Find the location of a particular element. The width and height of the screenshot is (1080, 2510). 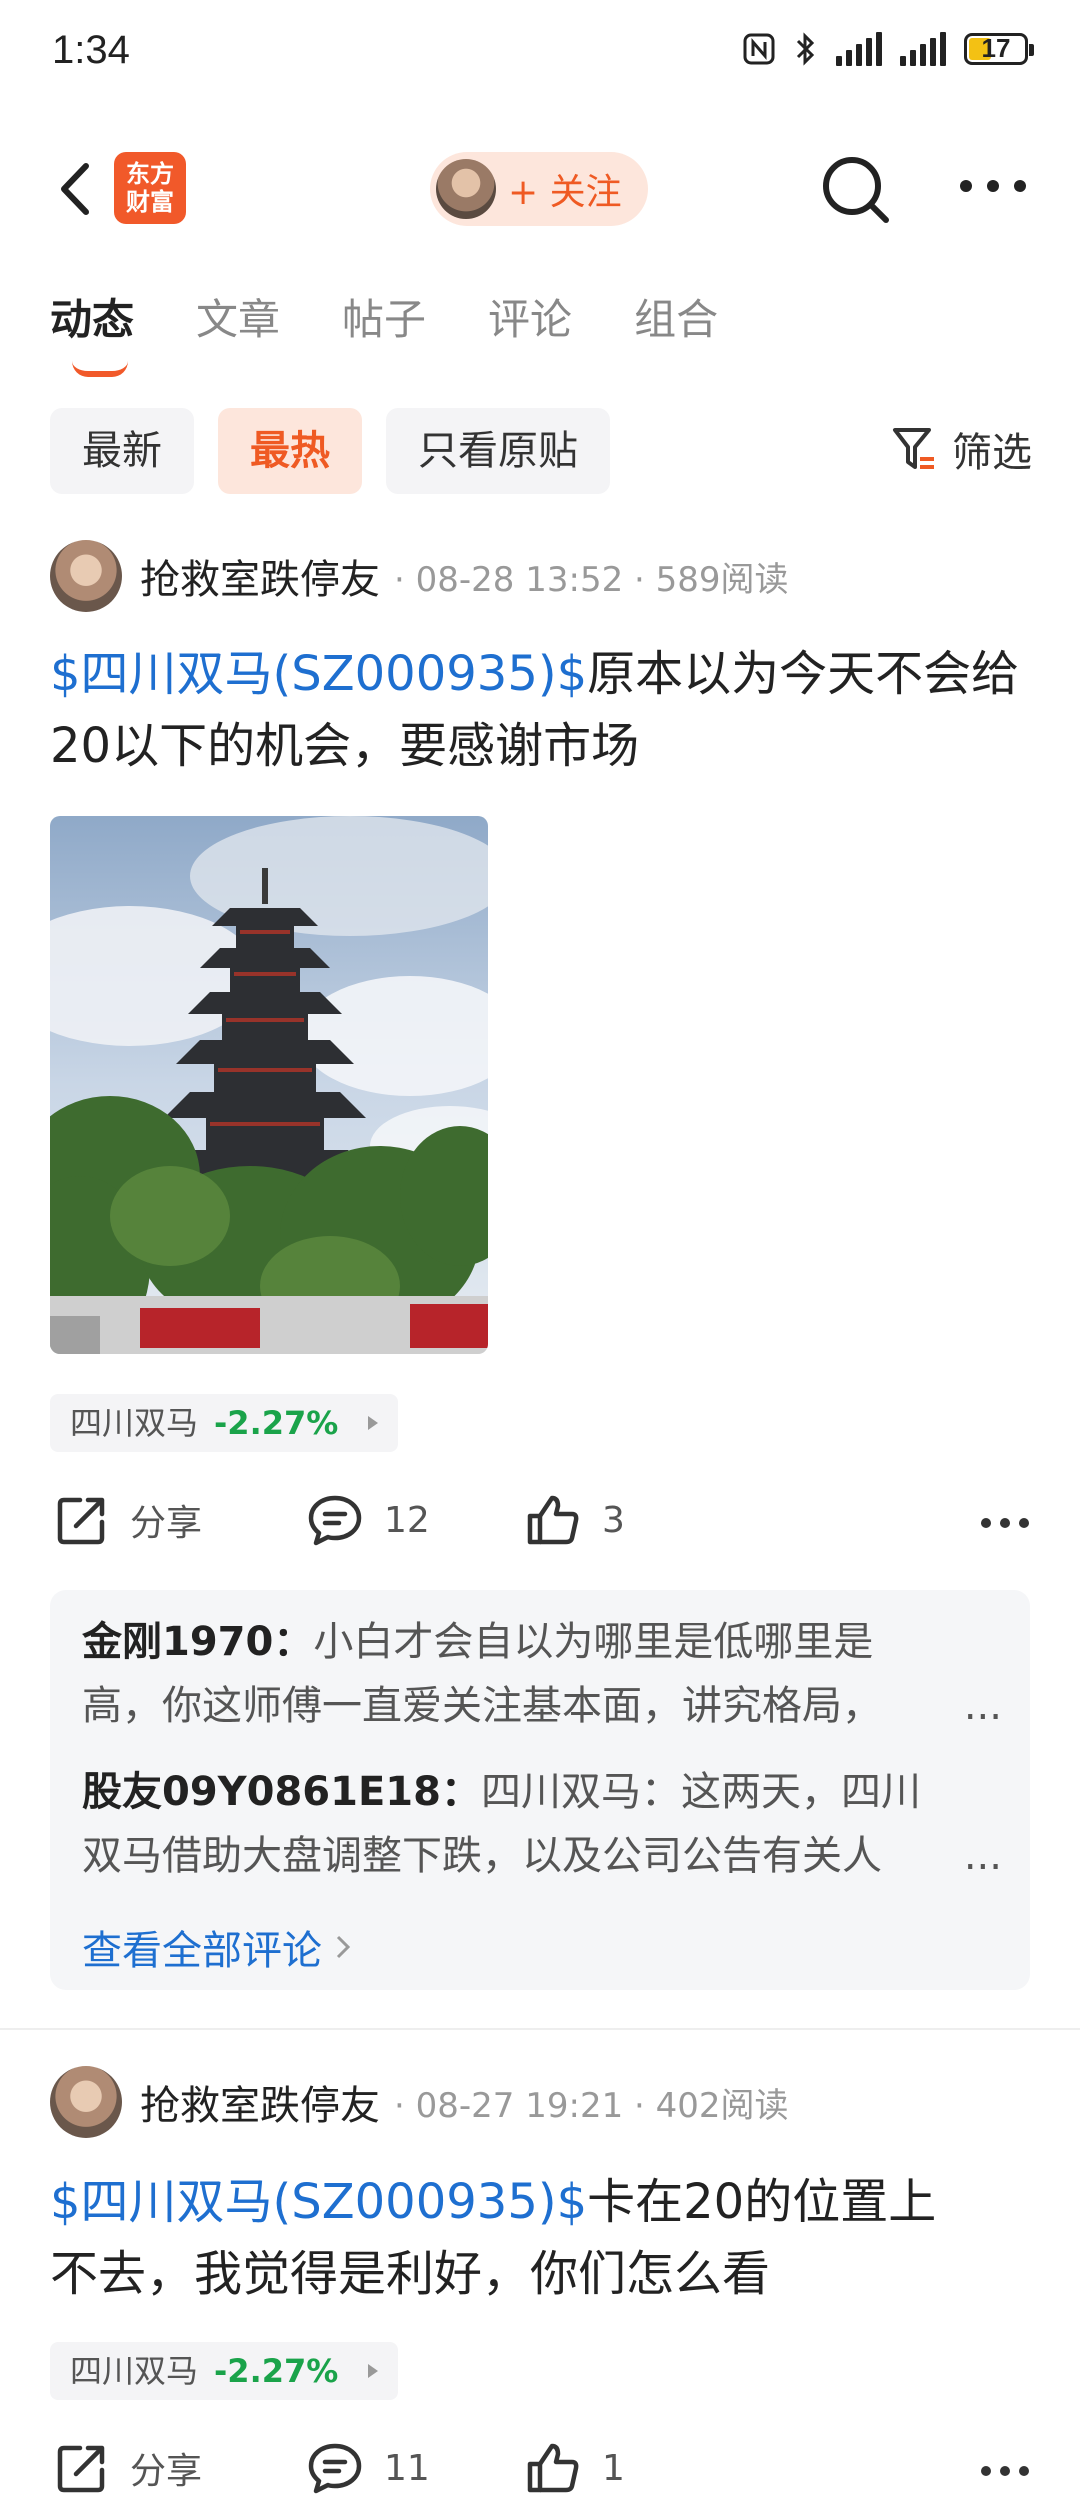

filter-latest: 最新 is located at coordinates (122, 451).